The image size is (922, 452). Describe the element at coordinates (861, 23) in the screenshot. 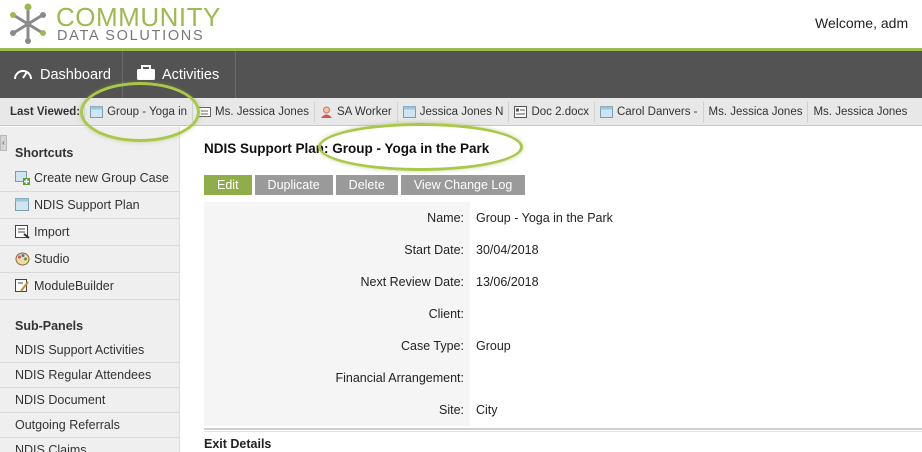

I see `welcome-user-text: Welcome, adm` at that location.